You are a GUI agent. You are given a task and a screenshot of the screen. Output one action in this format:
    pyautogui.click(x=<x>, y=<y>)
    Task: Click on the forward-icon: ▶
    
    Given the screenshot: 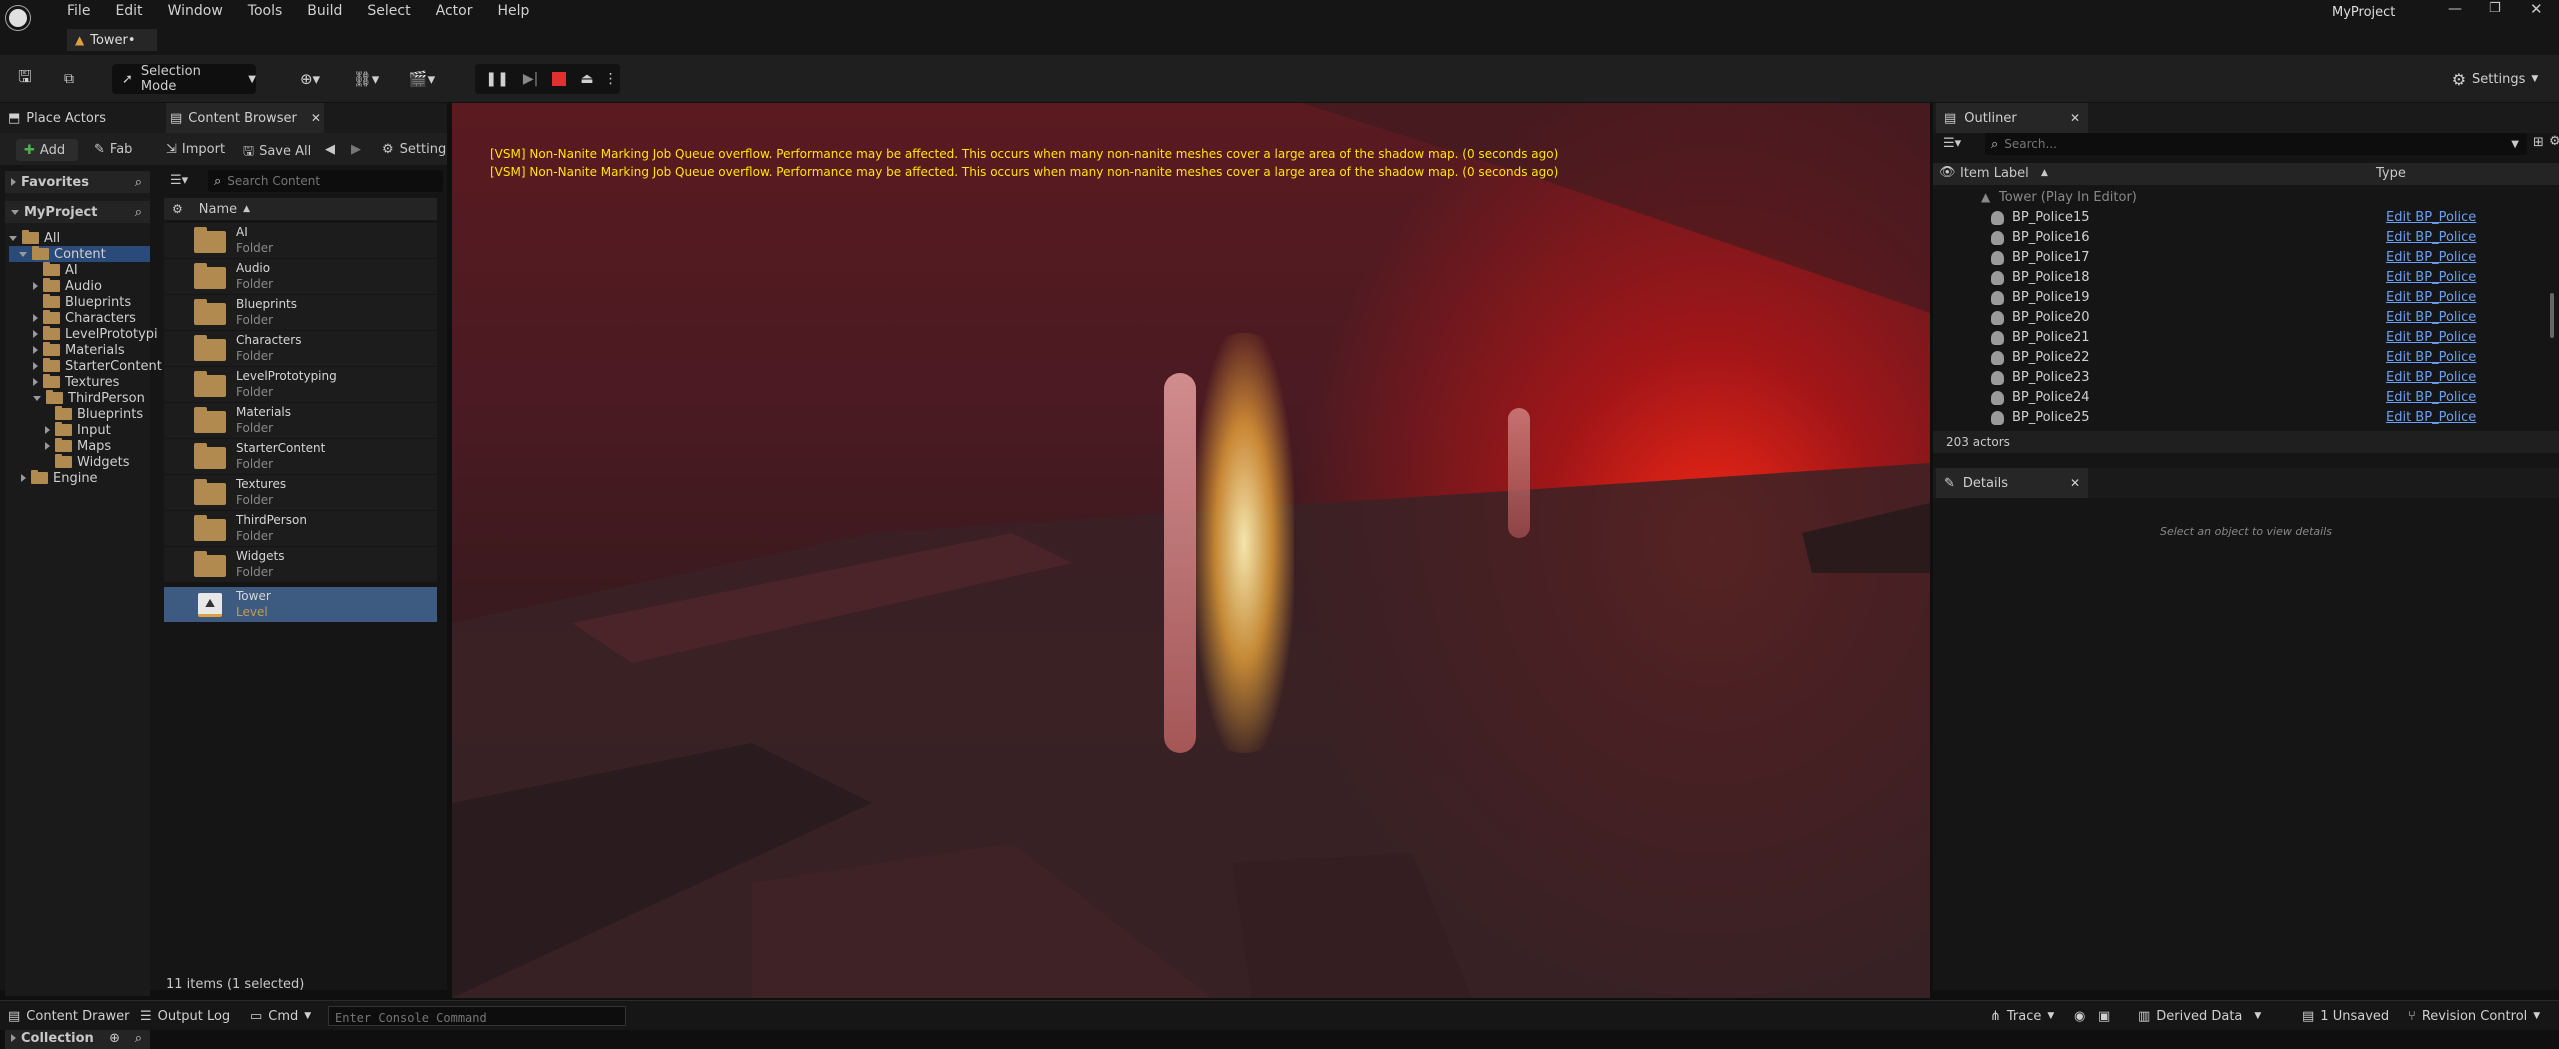 What is the action you would take?
    pyautogui.click(x=356, y=149)
    